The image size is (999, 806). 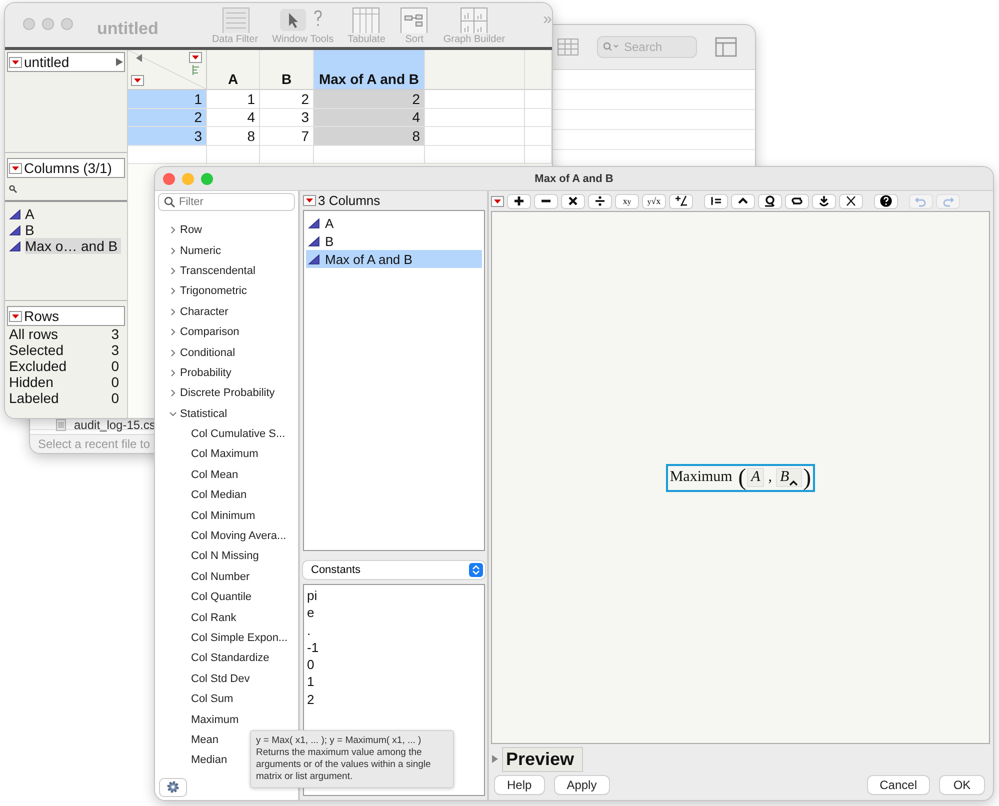 What do you see at coordinates (191, 230) in the screenshot?
I see `category-item: Row` at bounding box center [191, 230].